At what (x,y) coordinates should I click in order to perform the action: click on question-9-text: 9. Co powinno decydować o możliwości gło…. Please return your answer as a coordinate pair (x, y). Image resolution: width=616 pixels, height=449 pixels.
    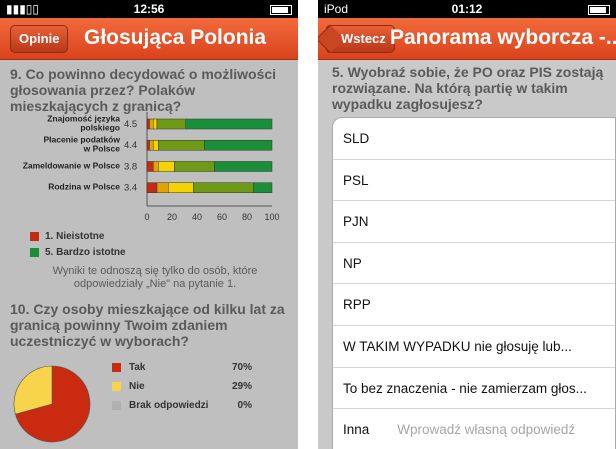
    Looking at the image, I should click on (143, 90).